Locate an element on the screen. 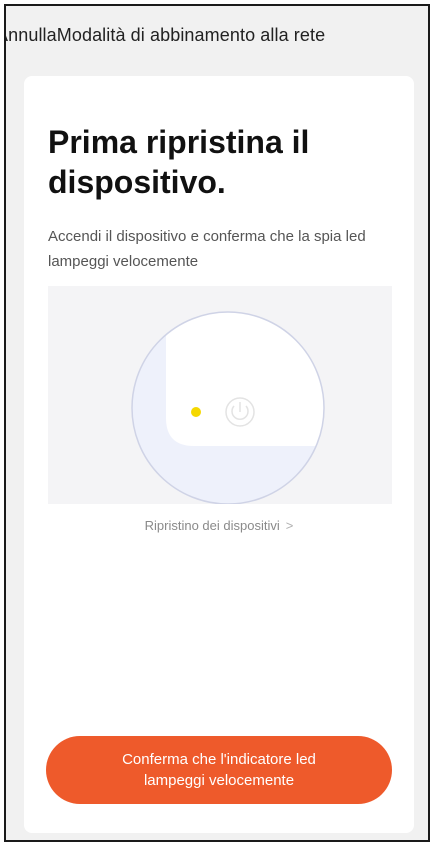  device-panel is located at coordinates (245, 379).